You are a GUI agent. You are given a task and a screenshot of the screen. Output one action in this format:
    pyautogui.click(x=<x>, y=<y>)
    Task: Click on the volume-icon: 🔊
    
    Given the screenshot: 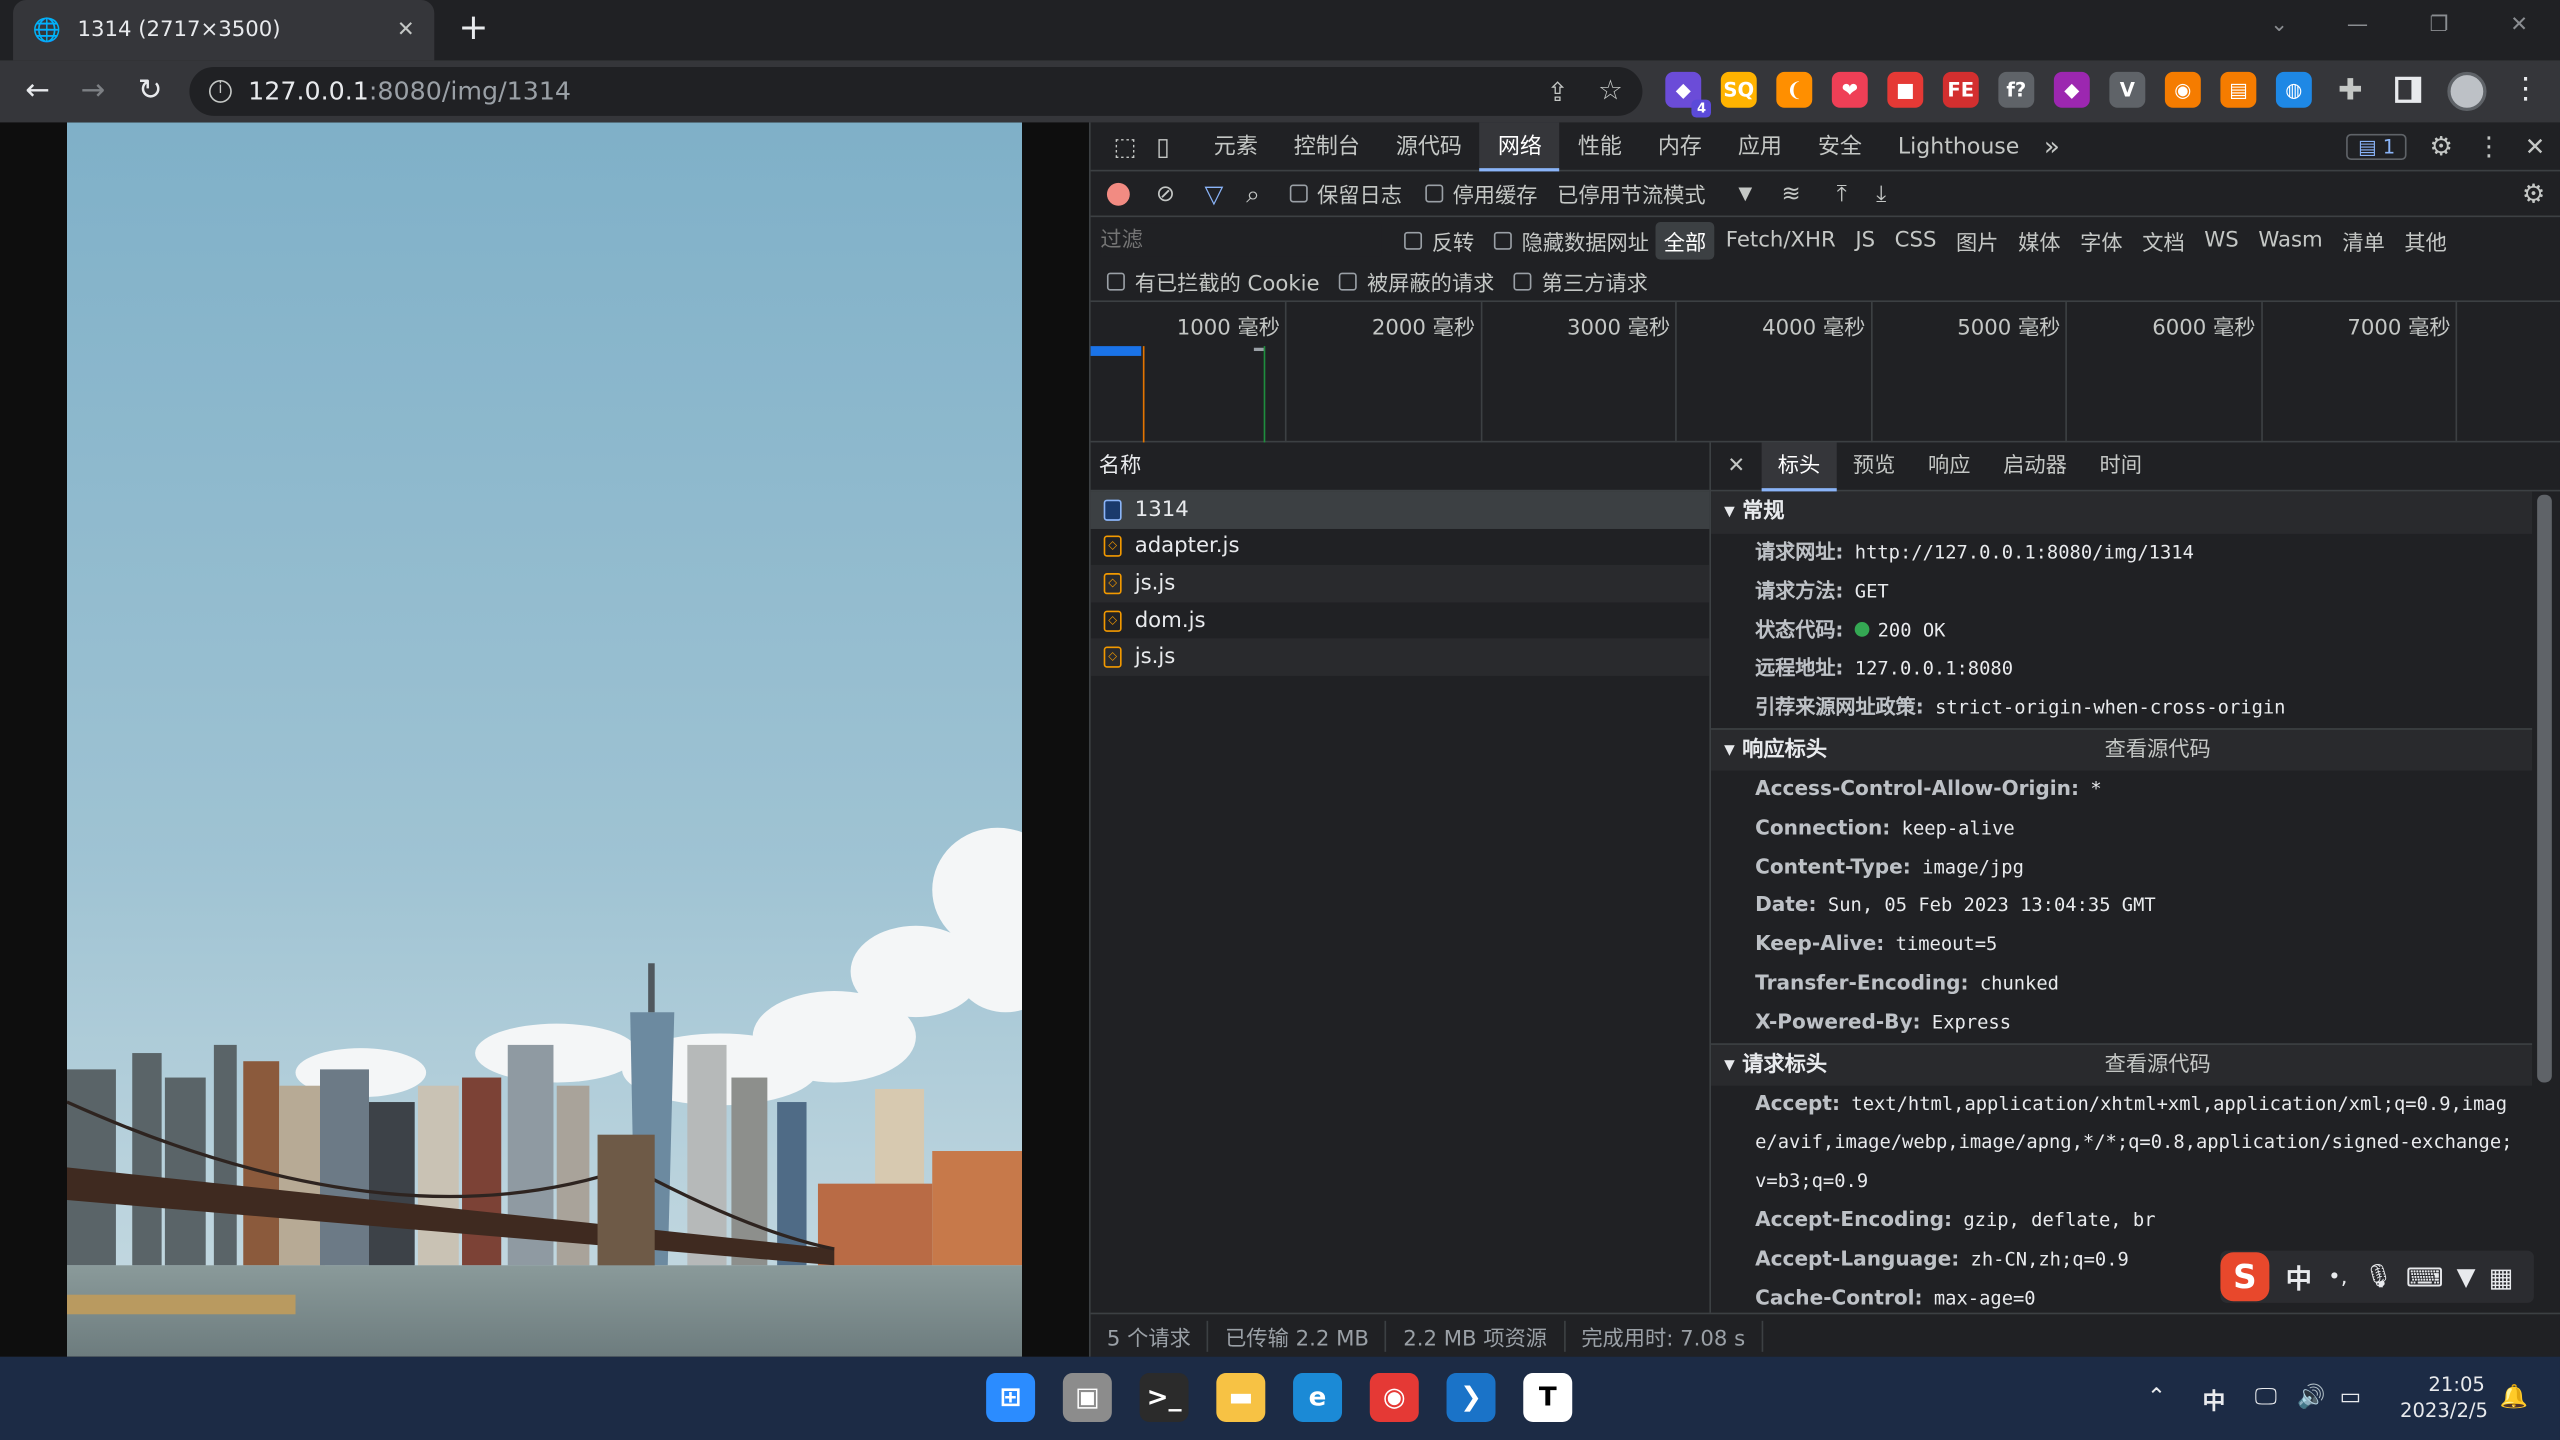 What is the action you would take?
    pyautogui.click(x=2311, y=1397)
    